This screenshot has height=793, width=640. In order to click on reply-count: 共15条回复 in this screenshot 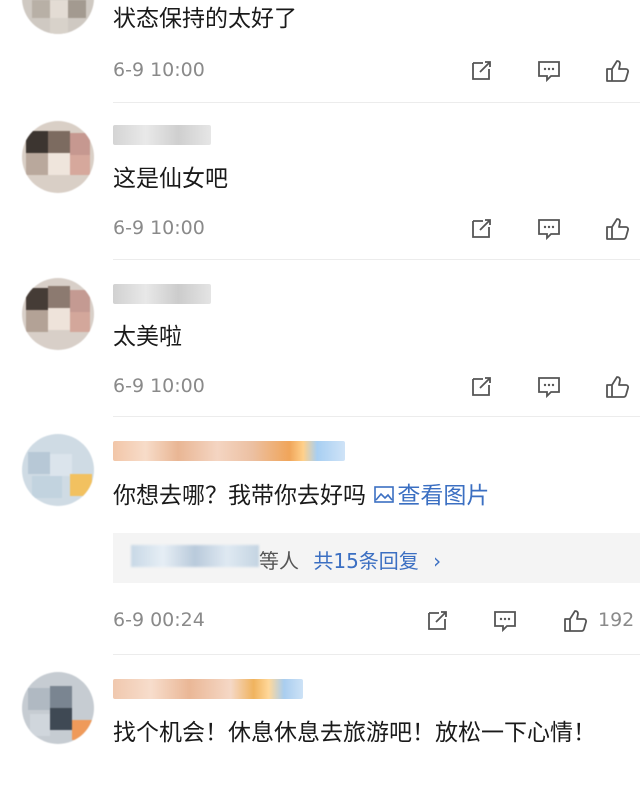, I will do `click(366, 561)`.